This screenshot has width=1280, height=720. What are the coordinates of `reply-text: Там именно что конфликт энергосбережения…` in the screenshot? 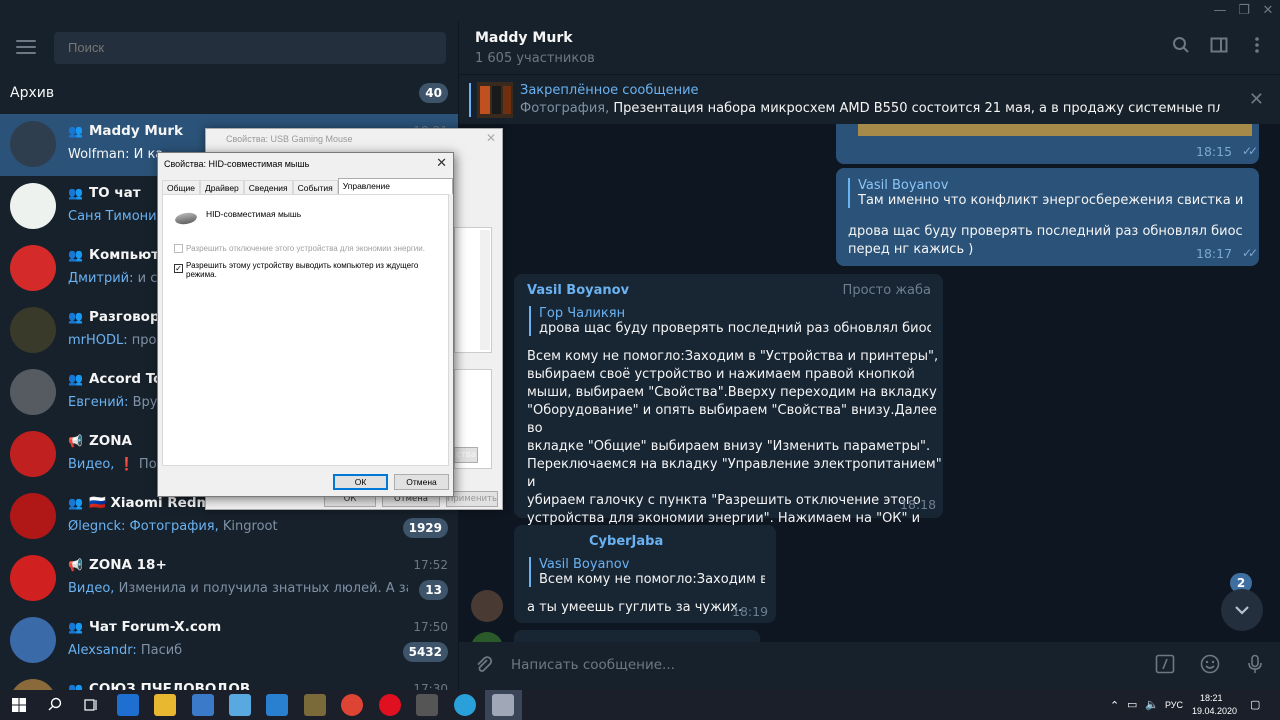 It's located at (1053, 200).